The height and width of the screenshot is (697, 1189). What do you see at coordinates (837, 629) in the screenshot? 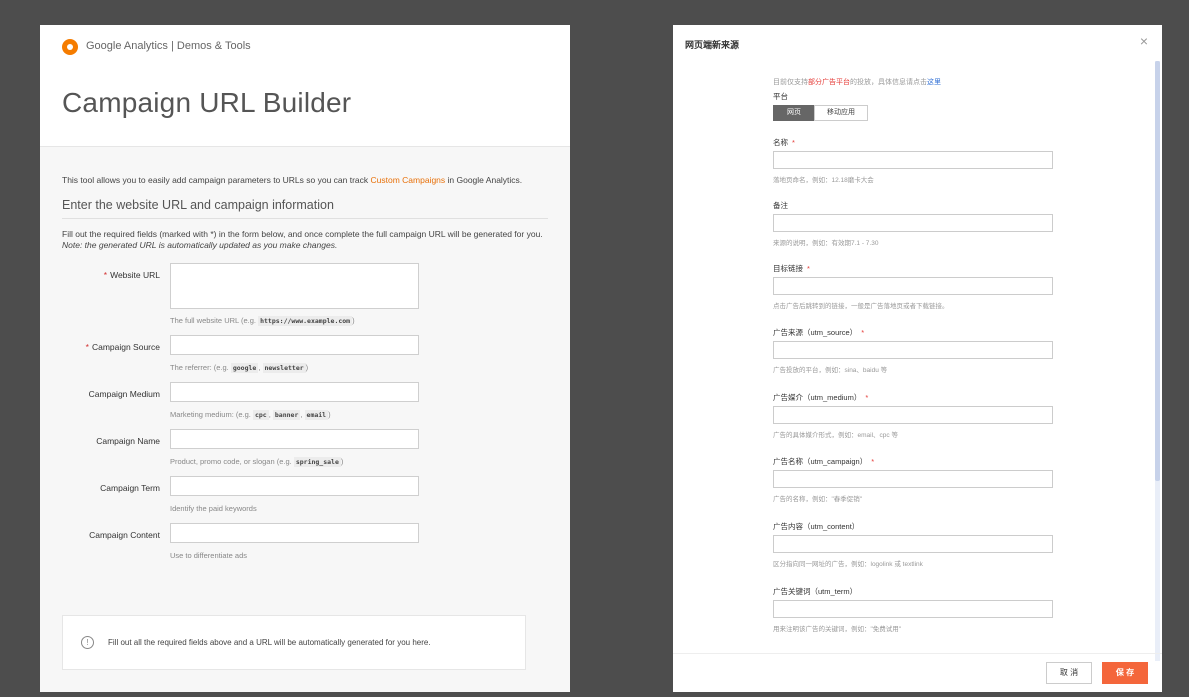
I see `dialog-field-help: 用来注明该广告的关键词，例如："免费试用"` at bounding box center [837, 629].